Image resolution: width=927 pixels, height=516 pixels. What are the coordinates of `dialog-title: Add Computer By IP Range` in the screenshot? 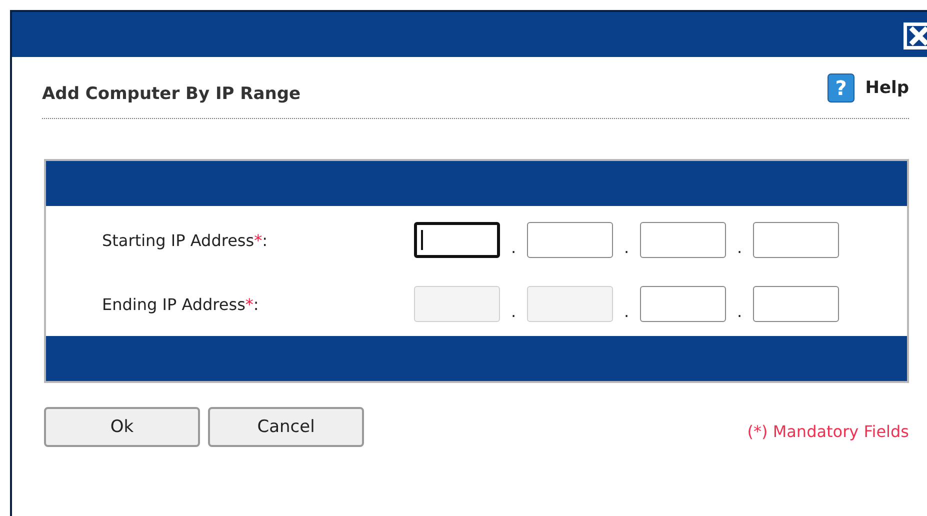 It's located at (171, 94).